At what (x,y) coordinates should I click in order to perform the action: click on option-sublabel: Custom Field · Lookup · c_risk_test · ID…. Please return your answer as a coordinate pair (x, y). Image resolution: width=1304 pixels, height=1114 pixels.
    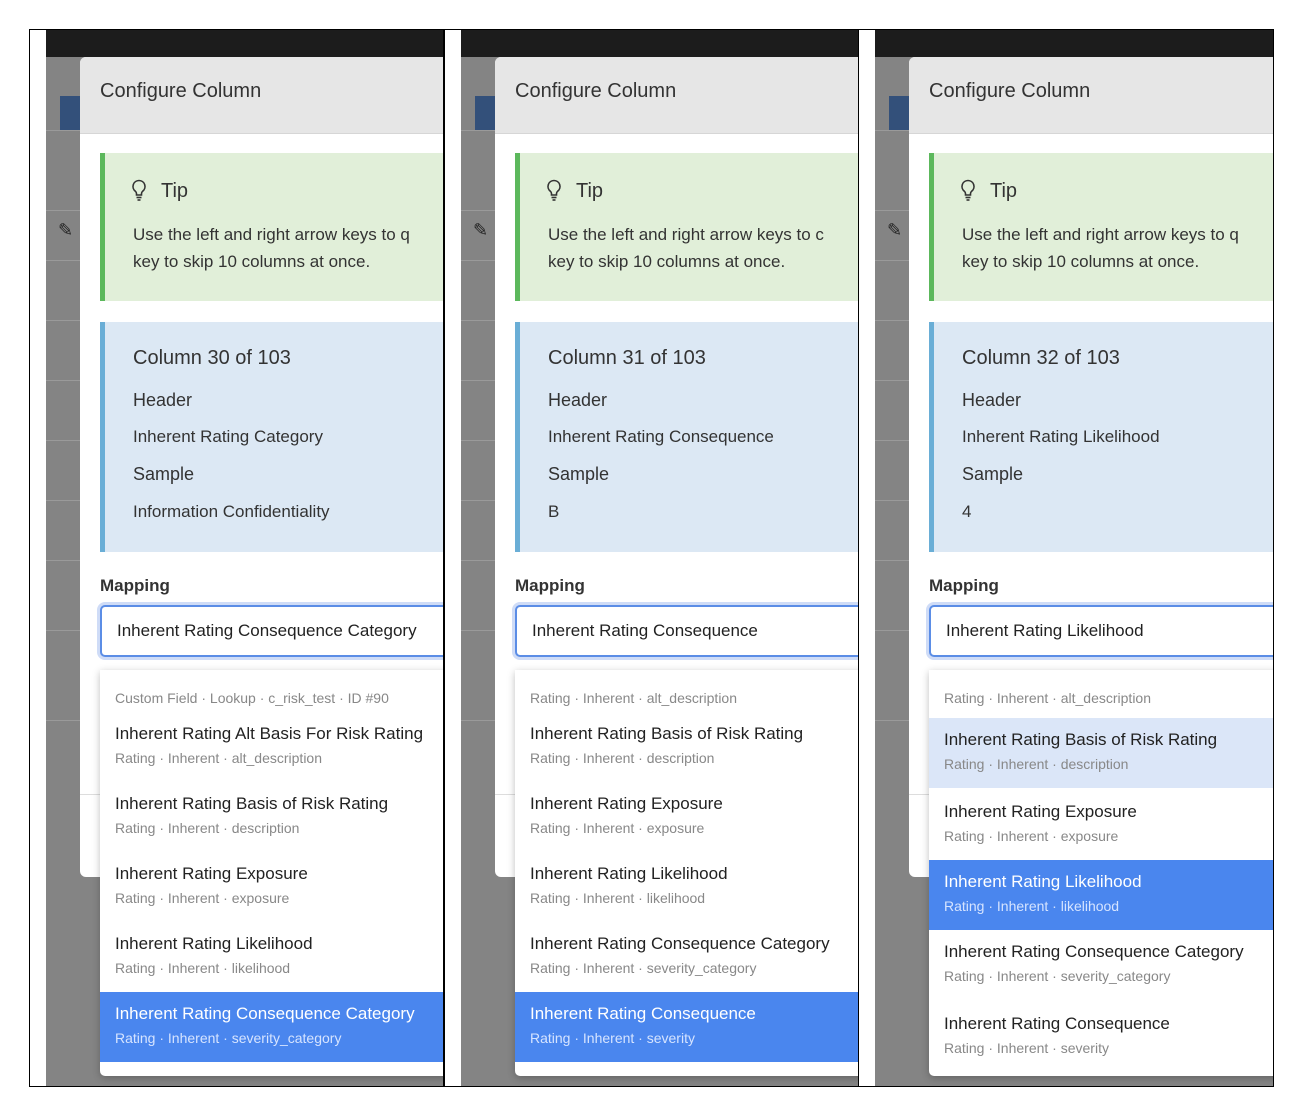
    Looking at the image, I should click on (252, 698).